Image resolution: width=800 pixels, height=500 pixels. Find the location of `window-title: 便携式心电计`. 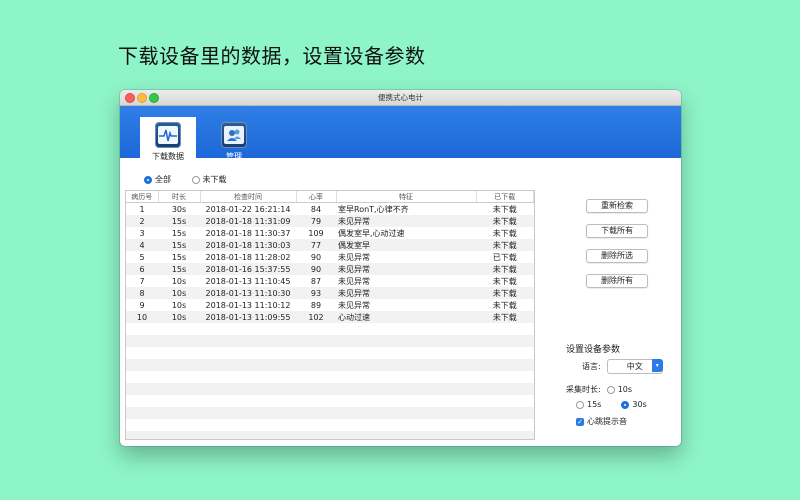

window-title: 便携式心电计 is located at coordinates (400, 97).